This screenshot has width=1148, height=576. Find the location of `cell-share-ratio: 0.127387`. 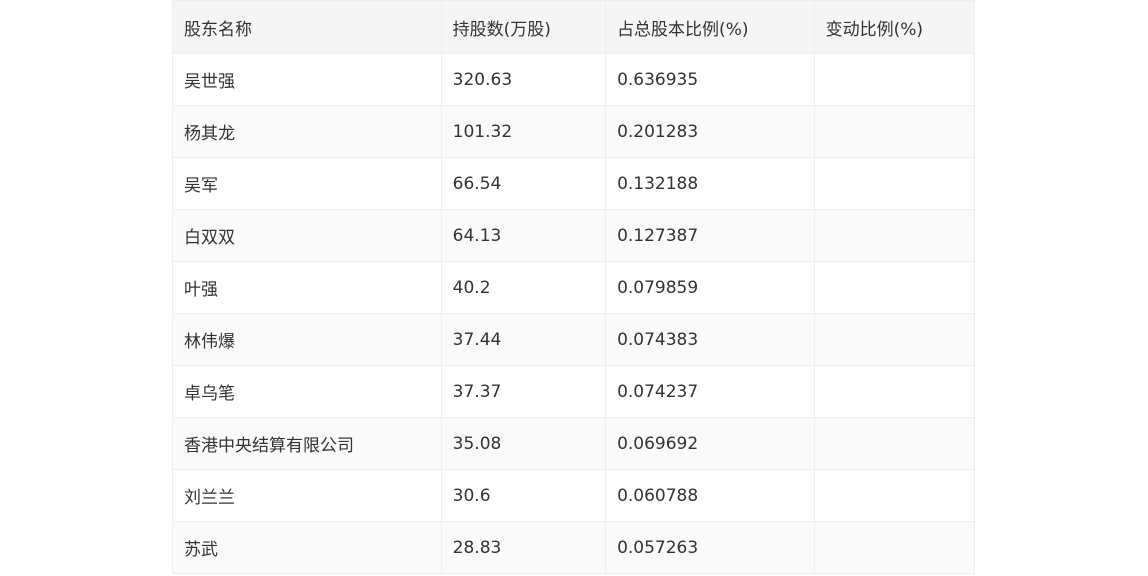

cell-share-ratio: 0.127387 is located at coordinates (710, 235).